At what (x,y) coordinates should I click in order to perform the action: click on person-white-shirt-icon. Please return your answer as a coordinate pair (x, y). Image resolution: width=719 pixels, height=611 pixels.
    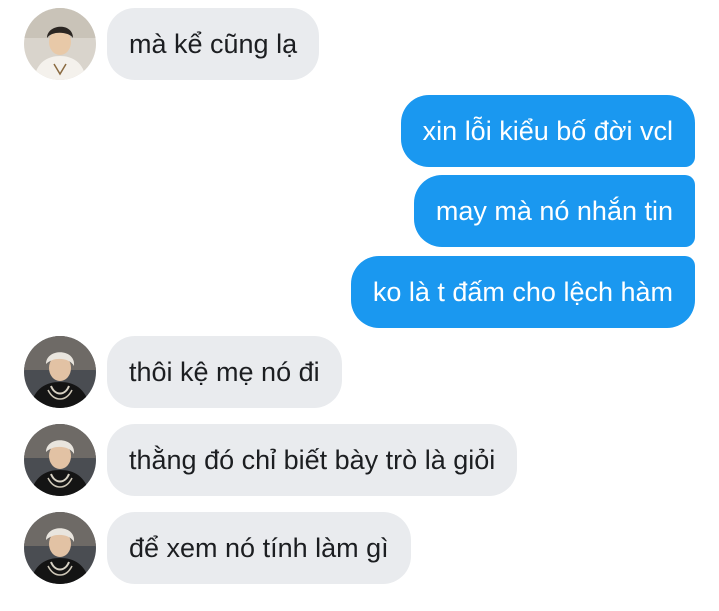
    Looking at the image, I should click on (60, 44).